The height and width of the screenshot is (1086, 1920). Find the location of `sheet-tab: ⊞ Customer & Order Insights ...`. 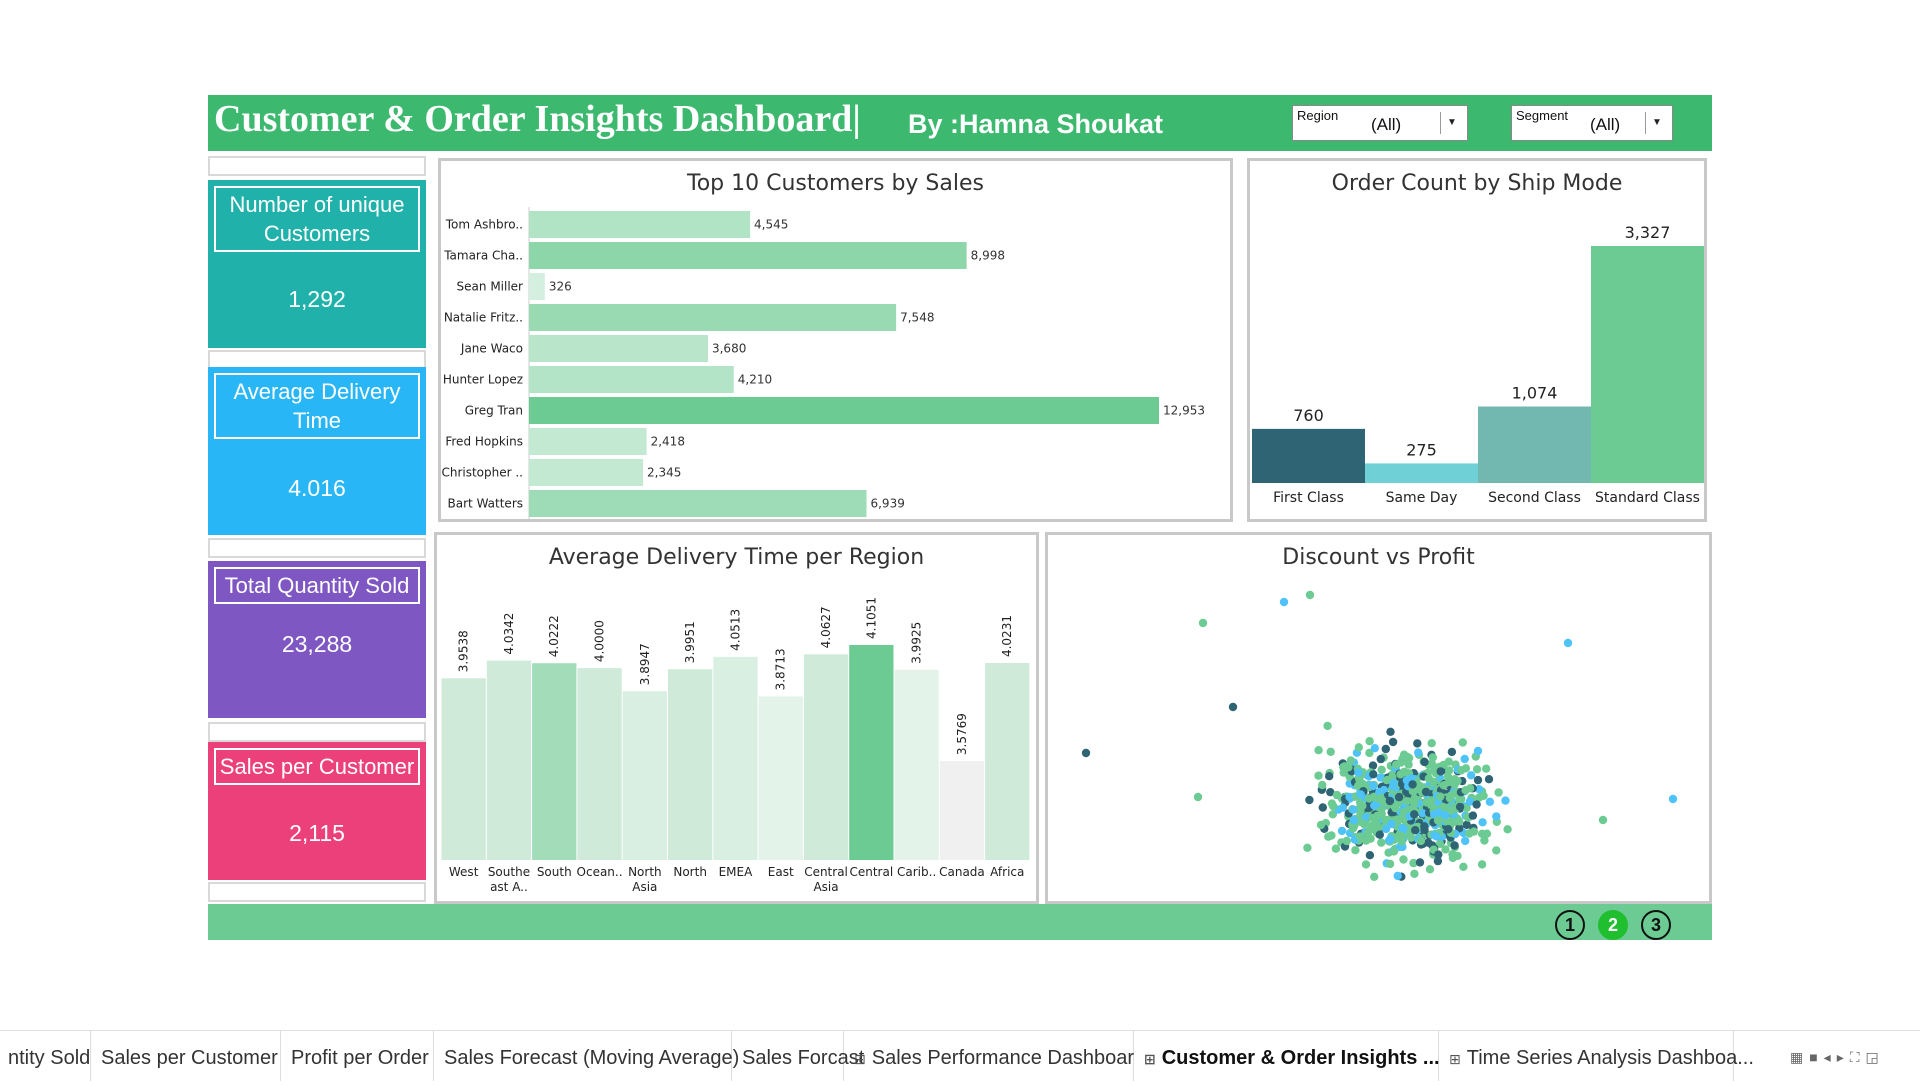

sheet-tab: ⊞ Customer & Order Insights ... is located at coordinates (1287, 1056).